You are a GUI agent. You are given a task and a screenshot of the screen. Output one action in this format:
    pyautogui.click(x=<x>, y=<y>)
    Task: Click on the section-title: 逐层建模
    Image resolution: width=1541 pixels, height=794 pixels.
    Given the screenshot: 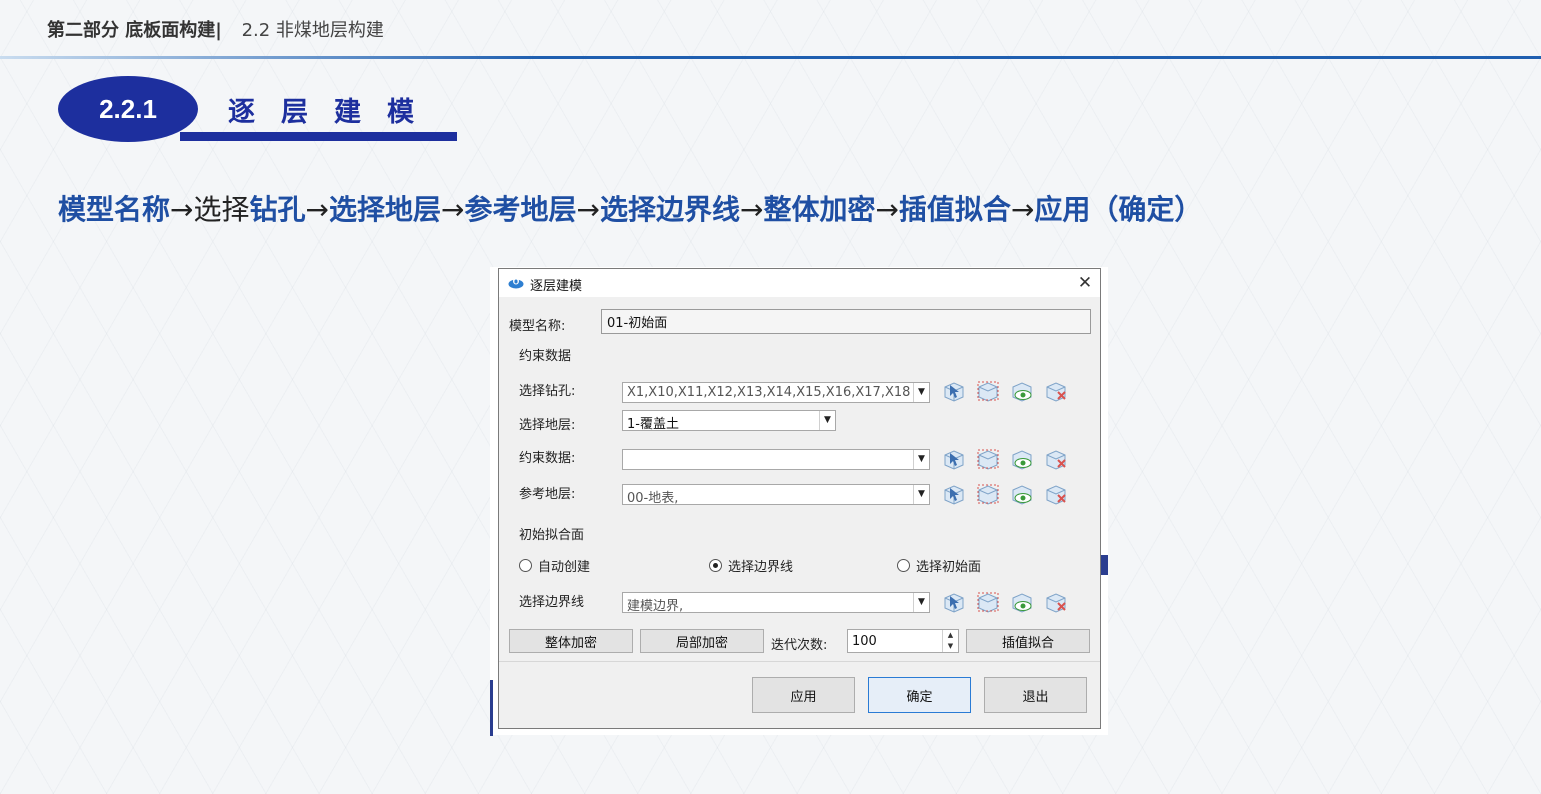 What is the action you would take?
    pyautogui.click(x=334, y=112)
    